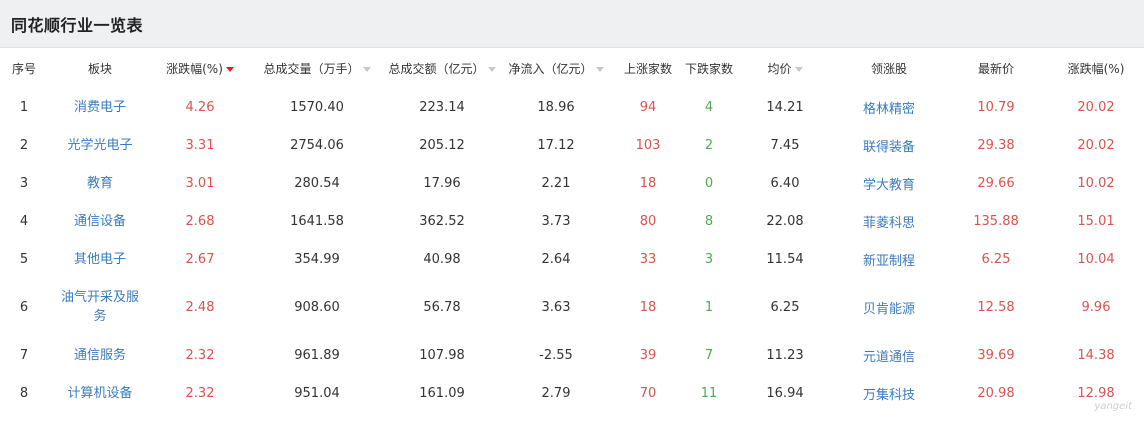 The width and height of the screenshot is (1144, 422). Describe the element at coordinates (317, 393) in the screenshot. I see `volume: 951.04` at that location.